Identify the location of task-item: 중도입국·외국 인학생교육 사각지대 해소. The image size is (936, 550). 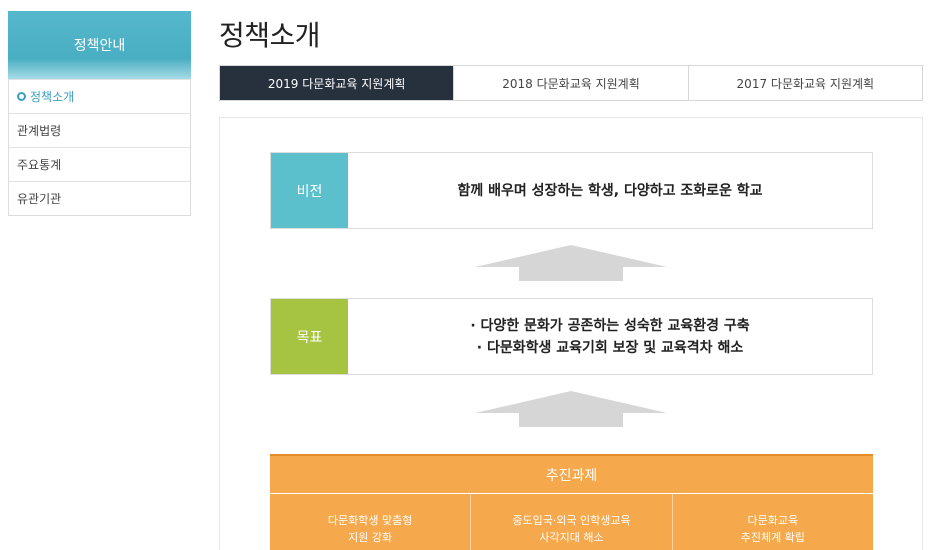
(570, 522).